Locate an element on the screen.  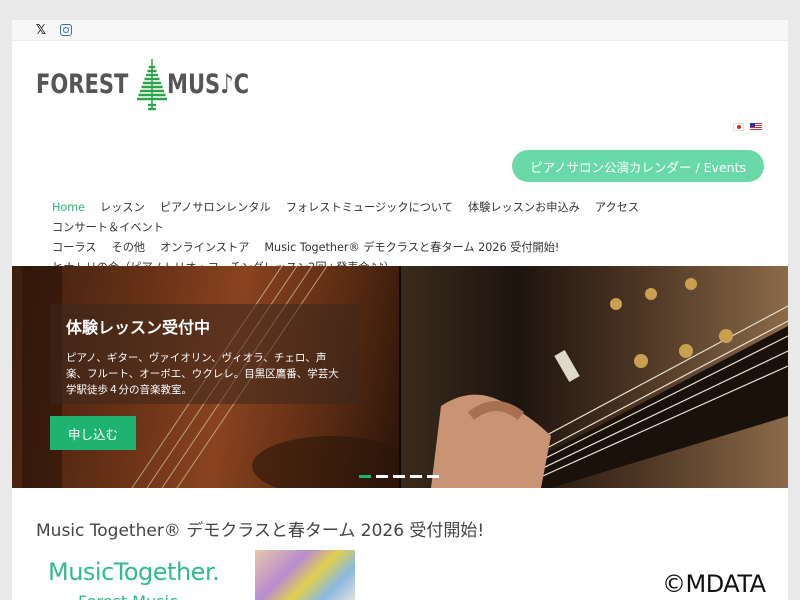
hero-title: 体験レッスン受付中 is located at coordinates (138, 327).